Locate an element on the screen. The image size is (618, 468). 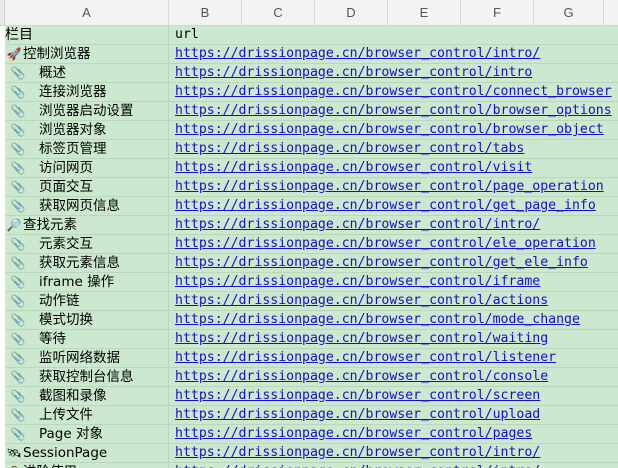
column-header-bar: A B C D E F G is located at coordinates (309, 13).